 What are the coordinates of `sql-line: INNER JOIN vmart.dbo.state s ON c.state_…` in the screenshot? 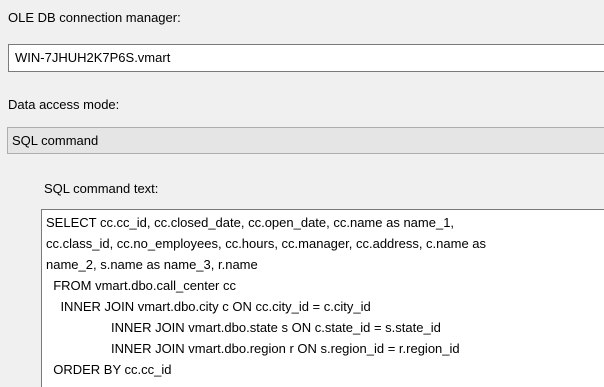 It's located at (243, 327).